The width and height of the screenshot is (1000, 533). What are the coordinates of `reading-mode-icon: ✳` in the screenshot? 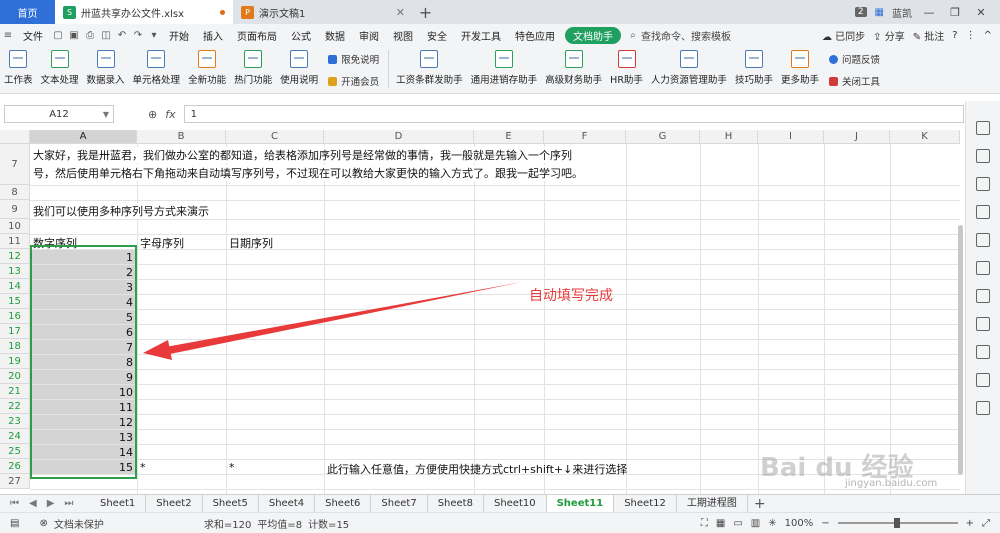 It's located at (772, 523).